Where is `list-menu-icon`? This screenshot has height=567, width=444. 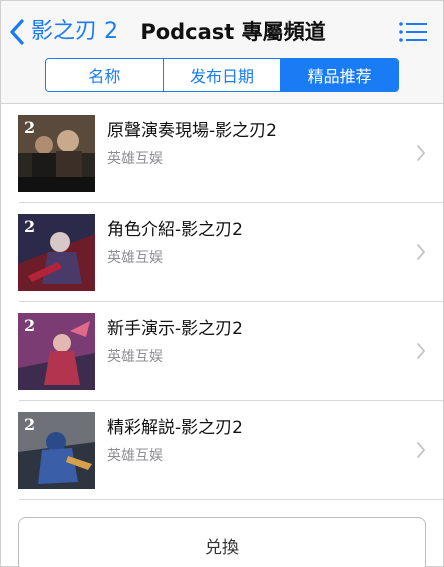
list-menu-icon is located at coordinates (413, 32).